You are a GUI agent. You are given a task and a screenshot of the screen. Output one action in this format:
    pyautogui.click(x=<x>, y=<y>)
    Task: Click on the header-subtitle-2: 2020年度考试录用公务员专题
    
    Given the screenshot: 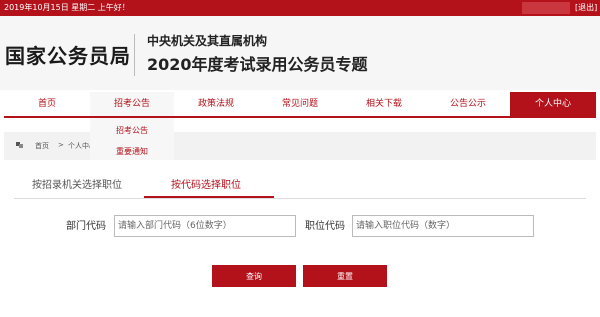 What is the action you would take?
    pyautogui.click(x=257, y=64)
    